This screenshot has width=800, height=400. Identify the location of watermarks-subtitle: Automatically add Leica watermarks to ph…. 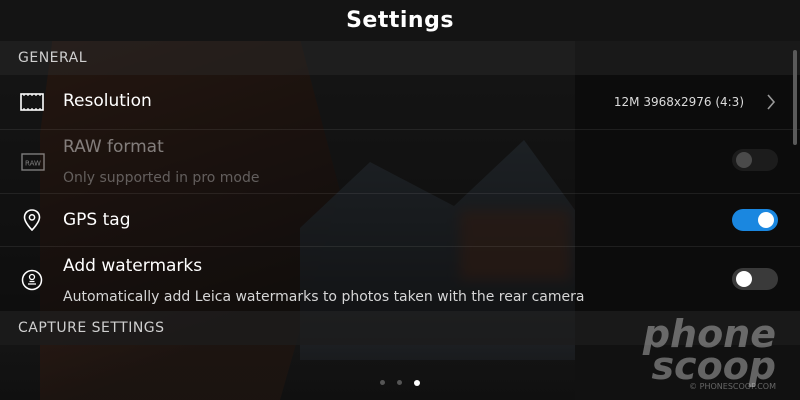
(324, 297).